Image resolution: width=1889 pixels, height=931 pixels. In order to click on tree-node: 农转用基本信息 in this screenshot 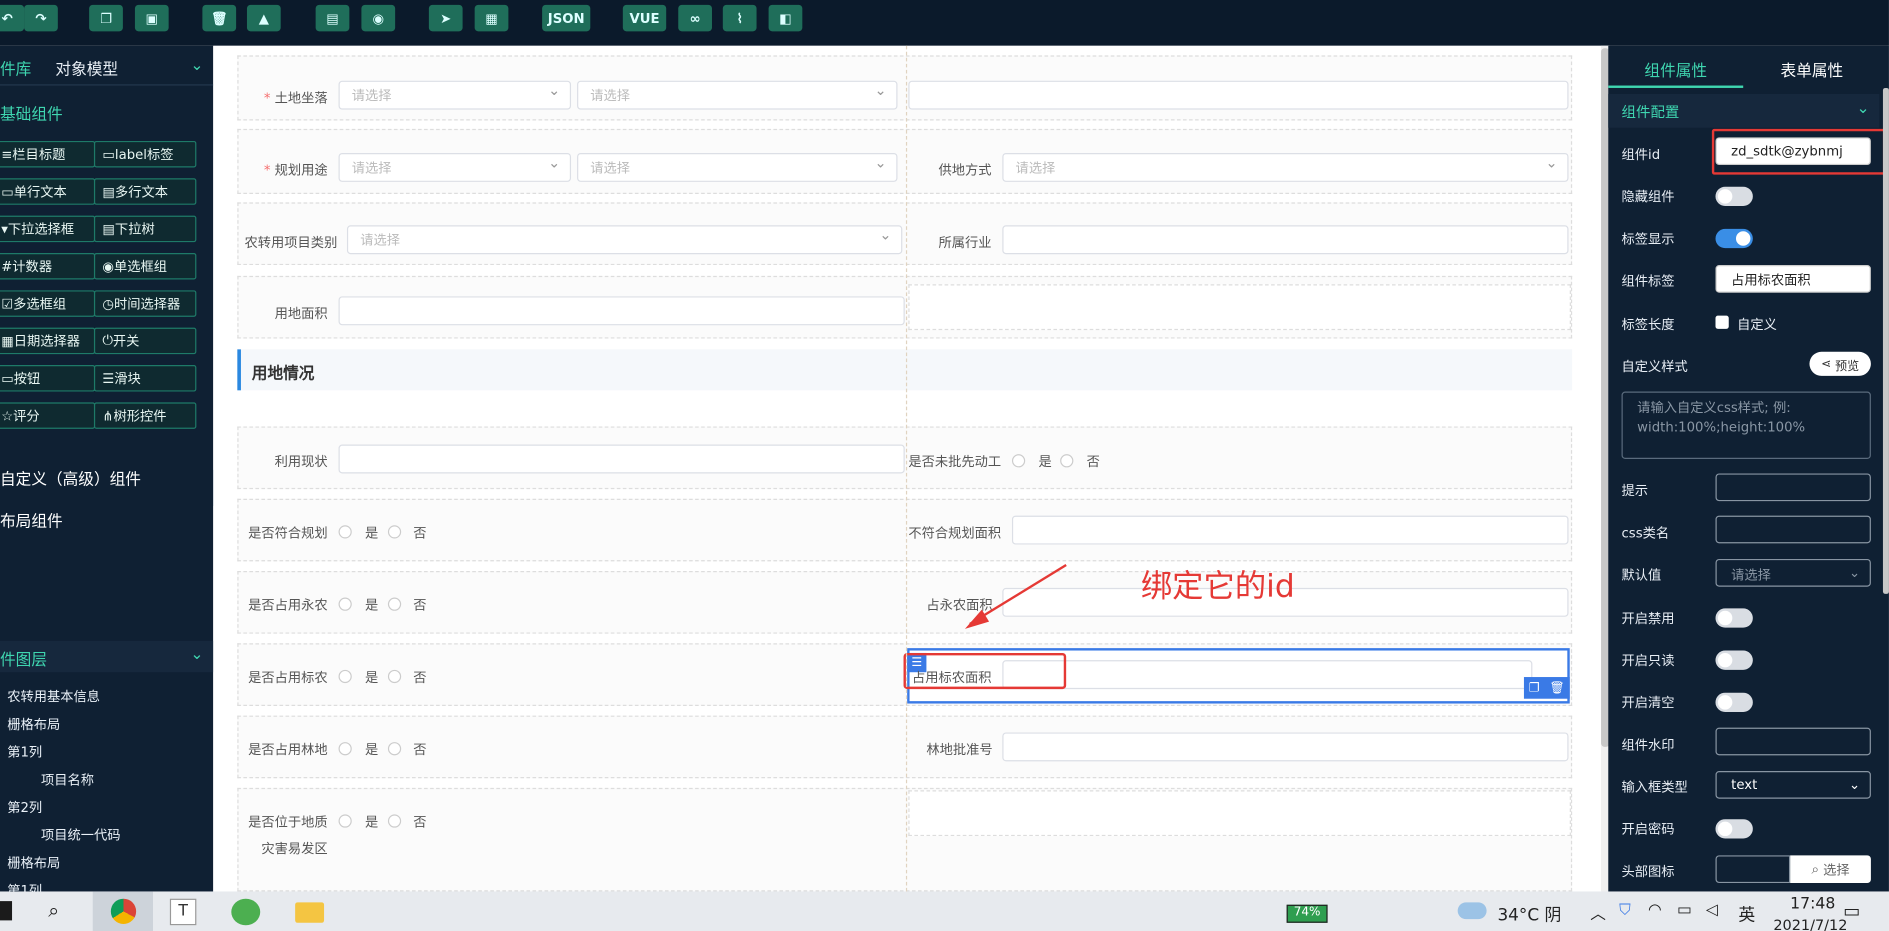, I will do `click(53, 696)`.